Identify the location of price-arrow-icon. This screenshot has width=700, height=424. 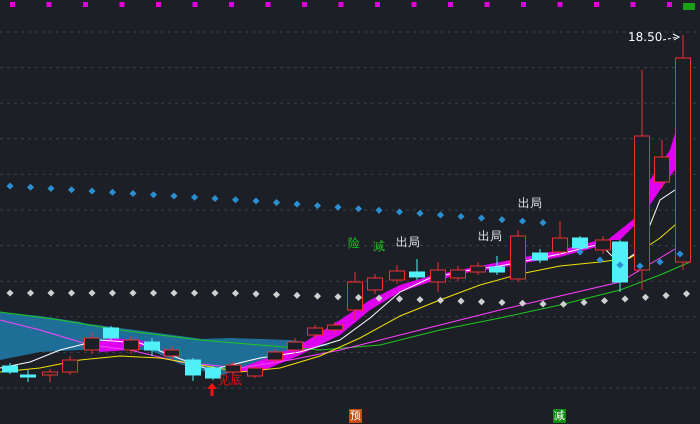
(671, 37).